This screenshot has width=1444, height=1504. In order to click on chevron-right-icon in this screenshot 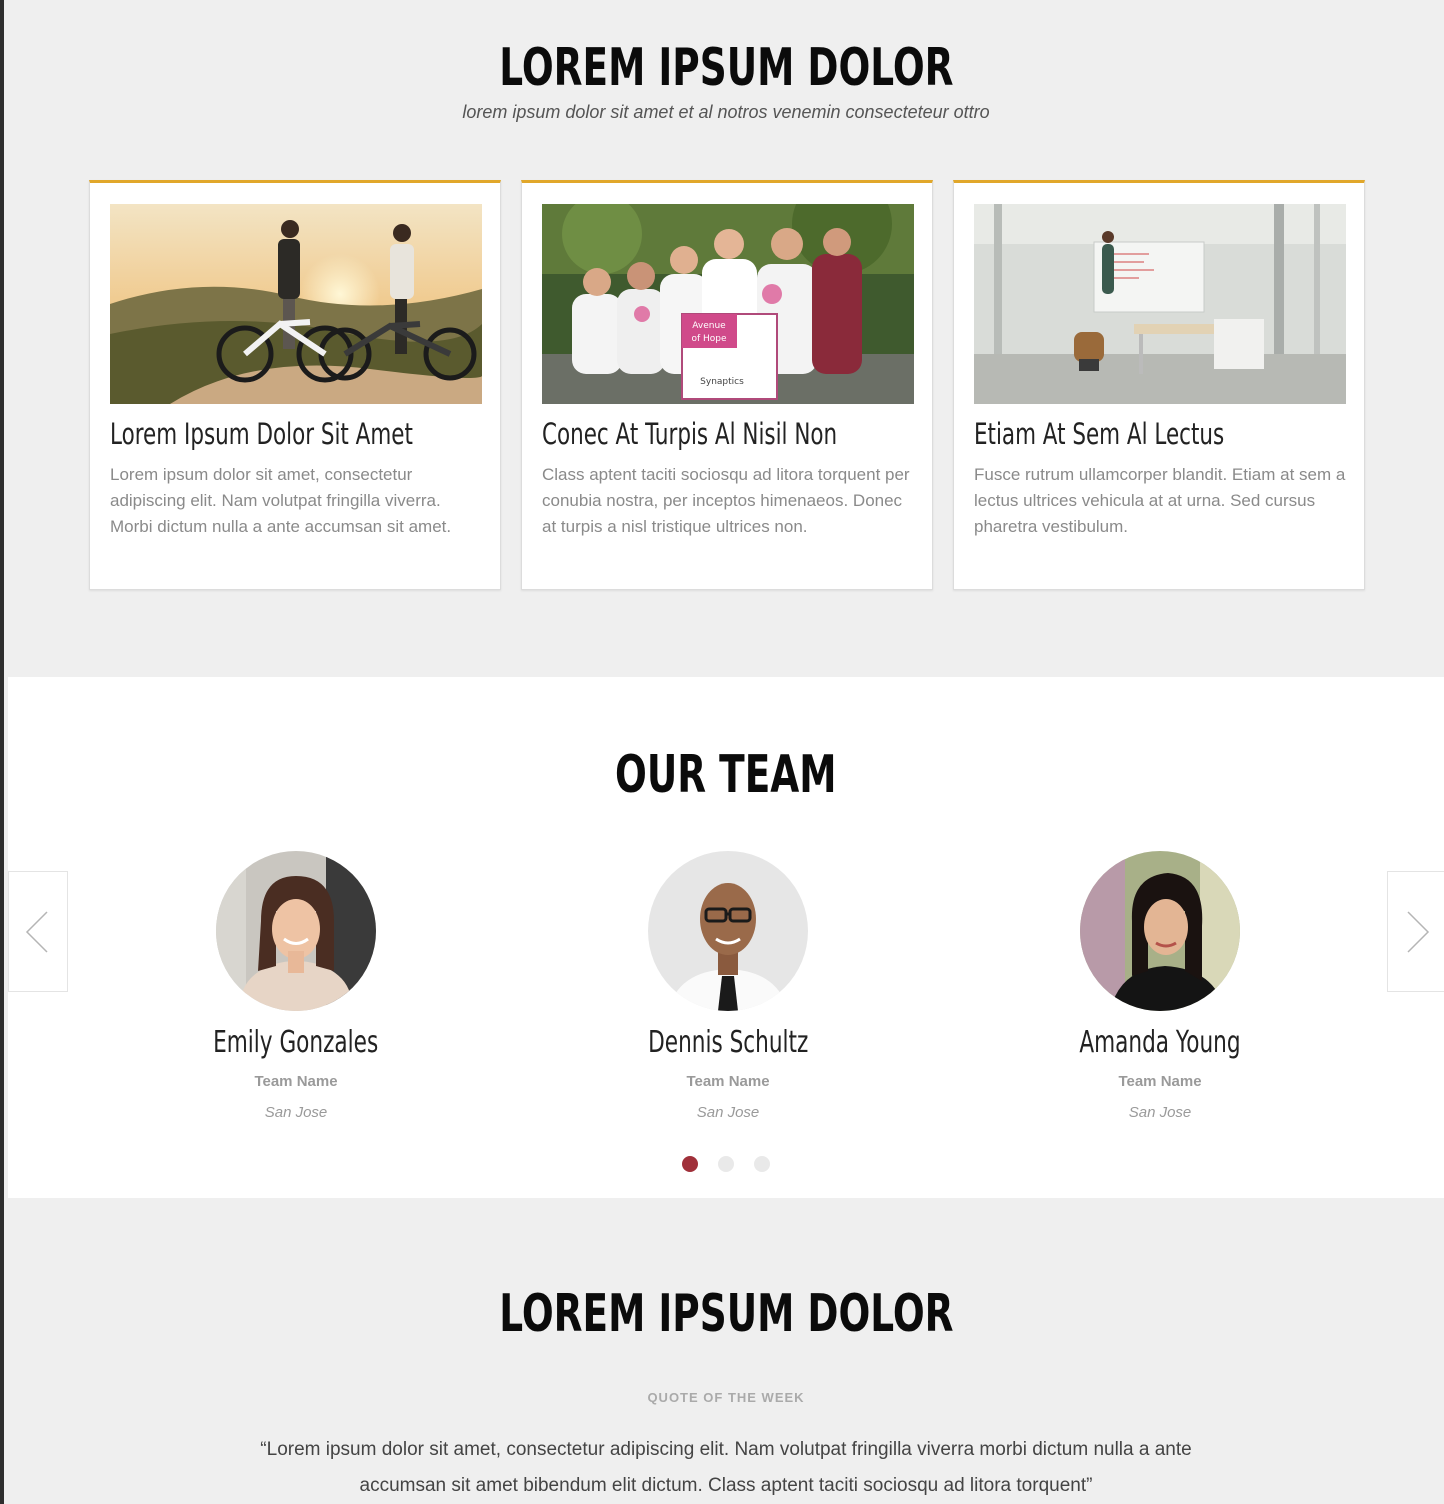, I will do `click(1418, 932)`.